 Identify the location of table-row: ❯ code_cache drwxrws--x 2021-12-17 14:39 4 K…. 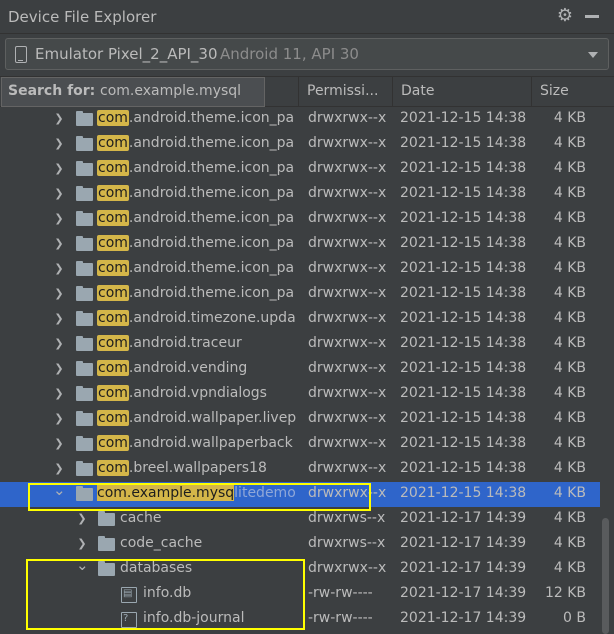
(300, 544).